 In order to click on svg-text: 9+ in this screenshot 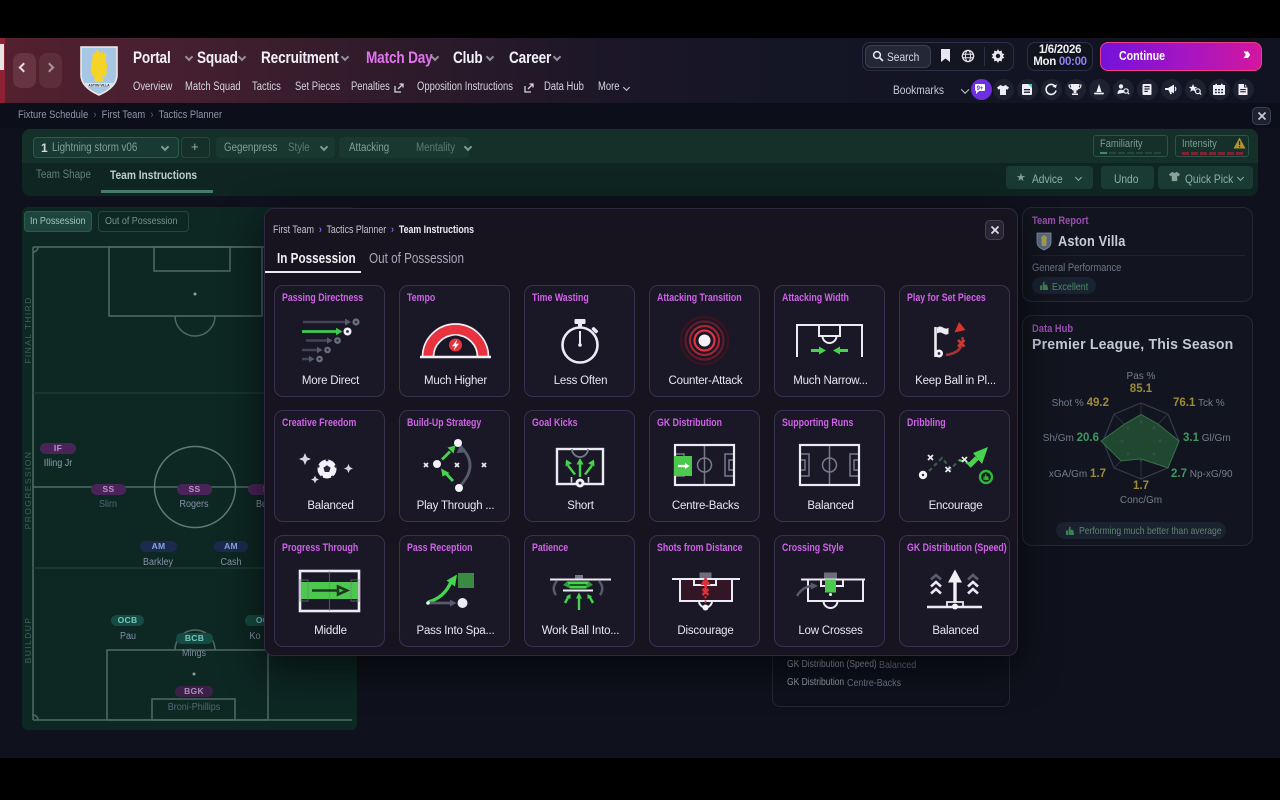, I will do `click(980, 89)`.